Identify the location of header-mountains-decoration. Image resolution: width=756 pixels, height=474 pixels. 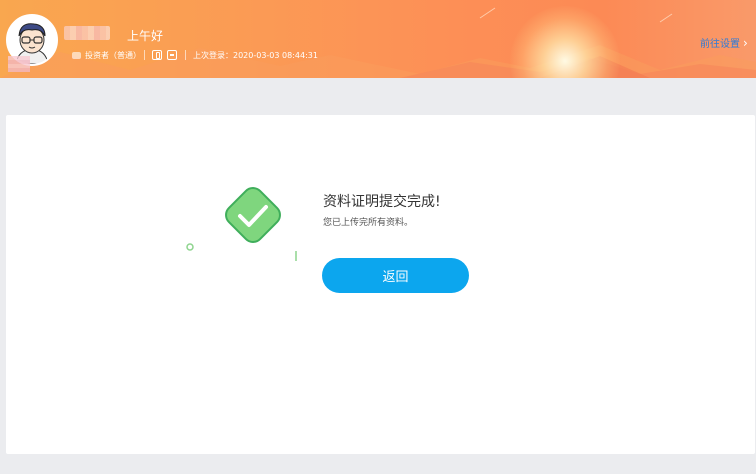
(378, 42).